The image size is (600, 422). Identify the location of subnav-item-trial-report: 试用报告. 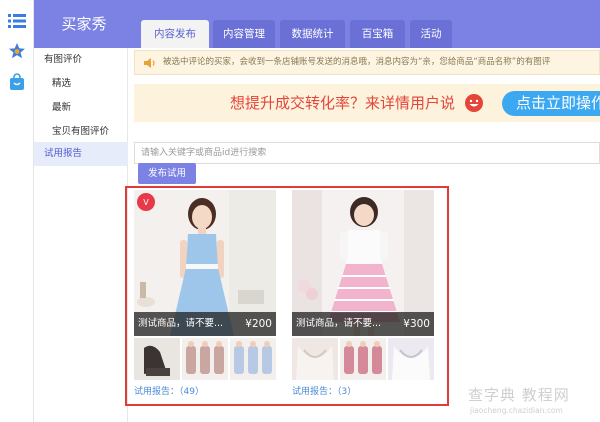
(81, 154).